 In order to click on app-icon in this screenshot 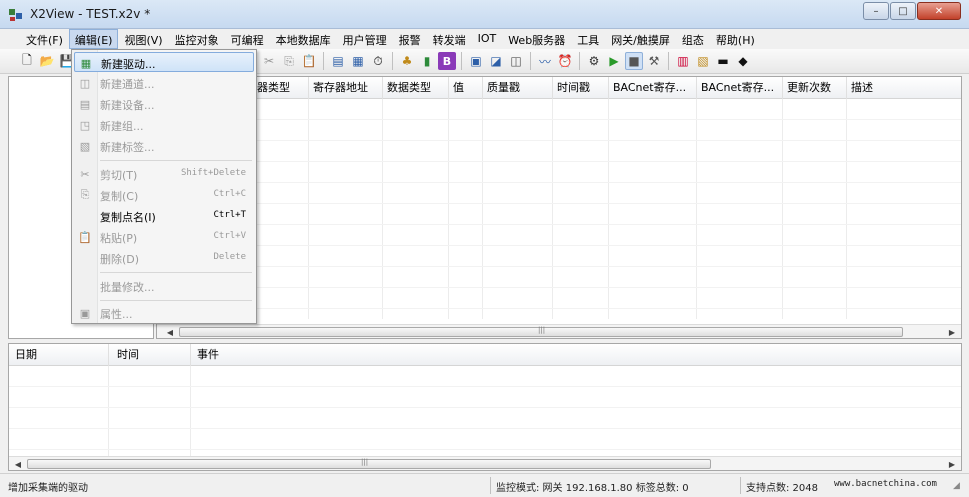, I will do `click(15, 15)`.